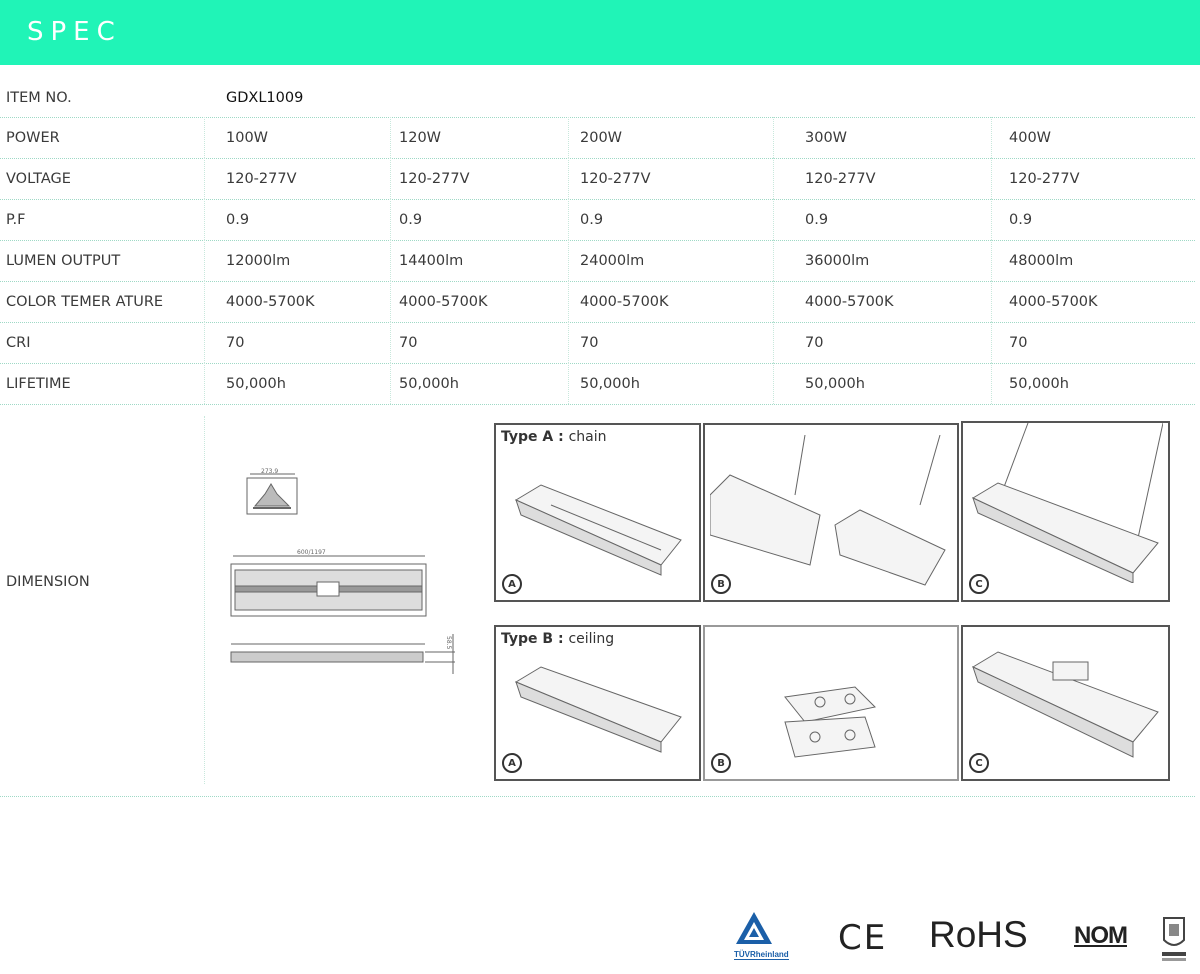 The height and width of the screenshot is (974, 1200). Describe the element at coordinates (1030, 137) in the screenshot. I see `table-cell: 400W` at that location.